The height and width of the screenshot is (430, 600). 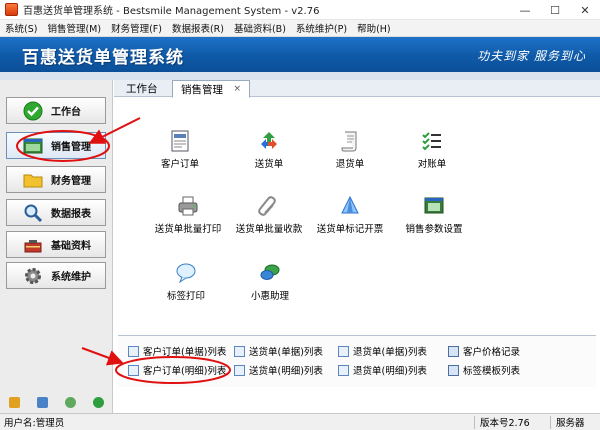 I want to click on module-batch-collect: 送货单批量收款, so click(x=269, y=215).